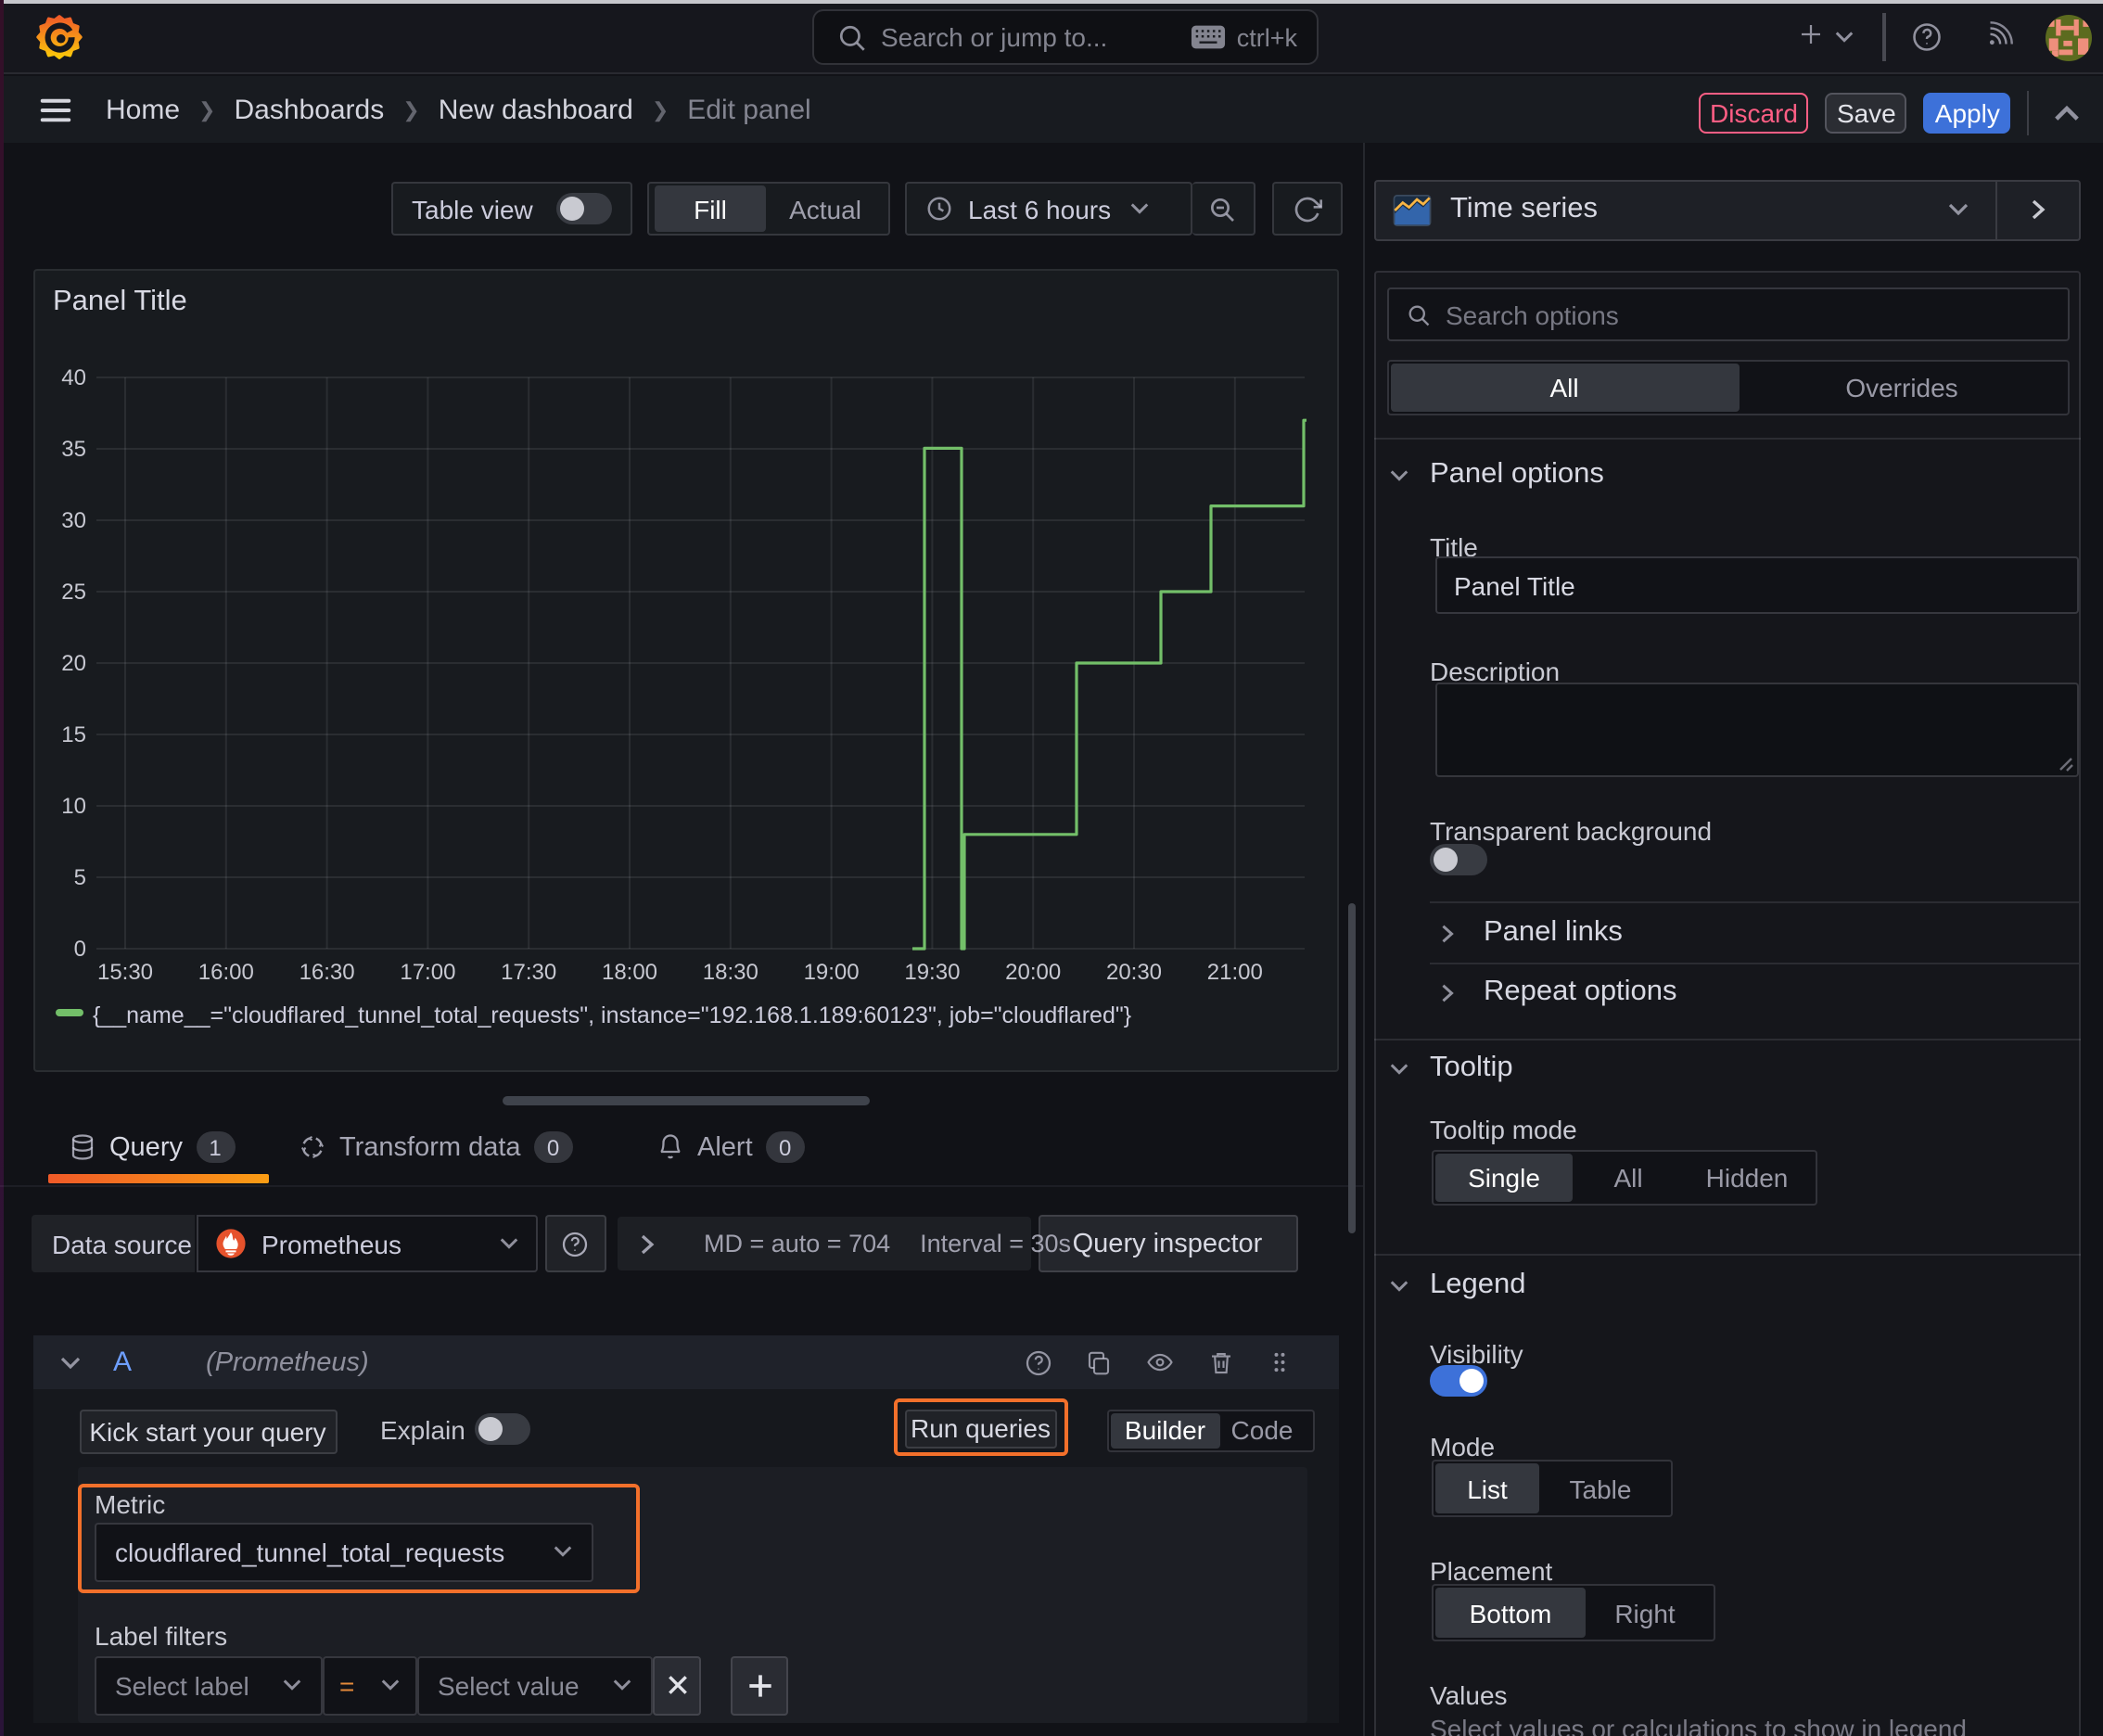  What do you see at coordinates (932, 972) in the screenshot?
I see `svg-text: 19:30` at bounding box center [932, 972].